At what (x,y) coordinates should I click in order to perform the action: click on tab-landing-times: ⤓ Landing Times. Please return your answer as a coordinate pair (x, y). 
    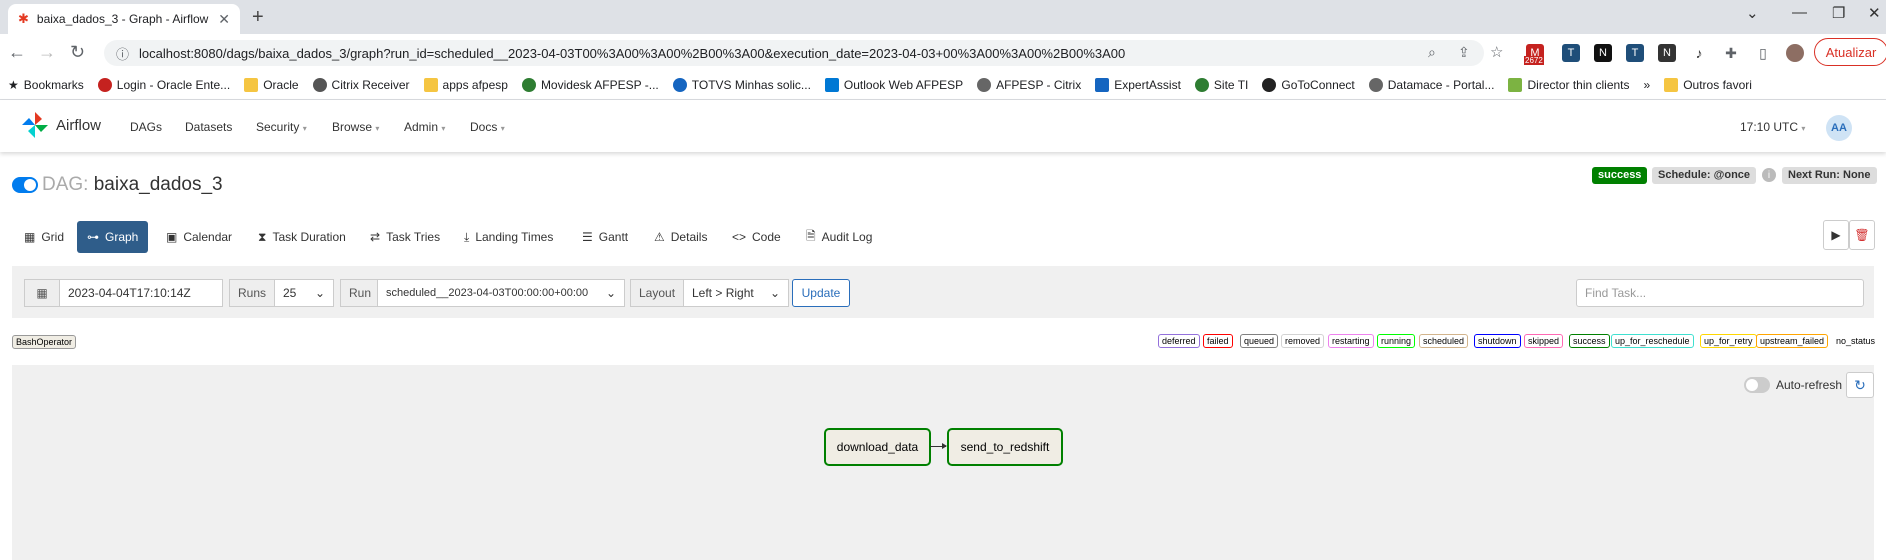
    Looking at the image, I should click on (508, 237).